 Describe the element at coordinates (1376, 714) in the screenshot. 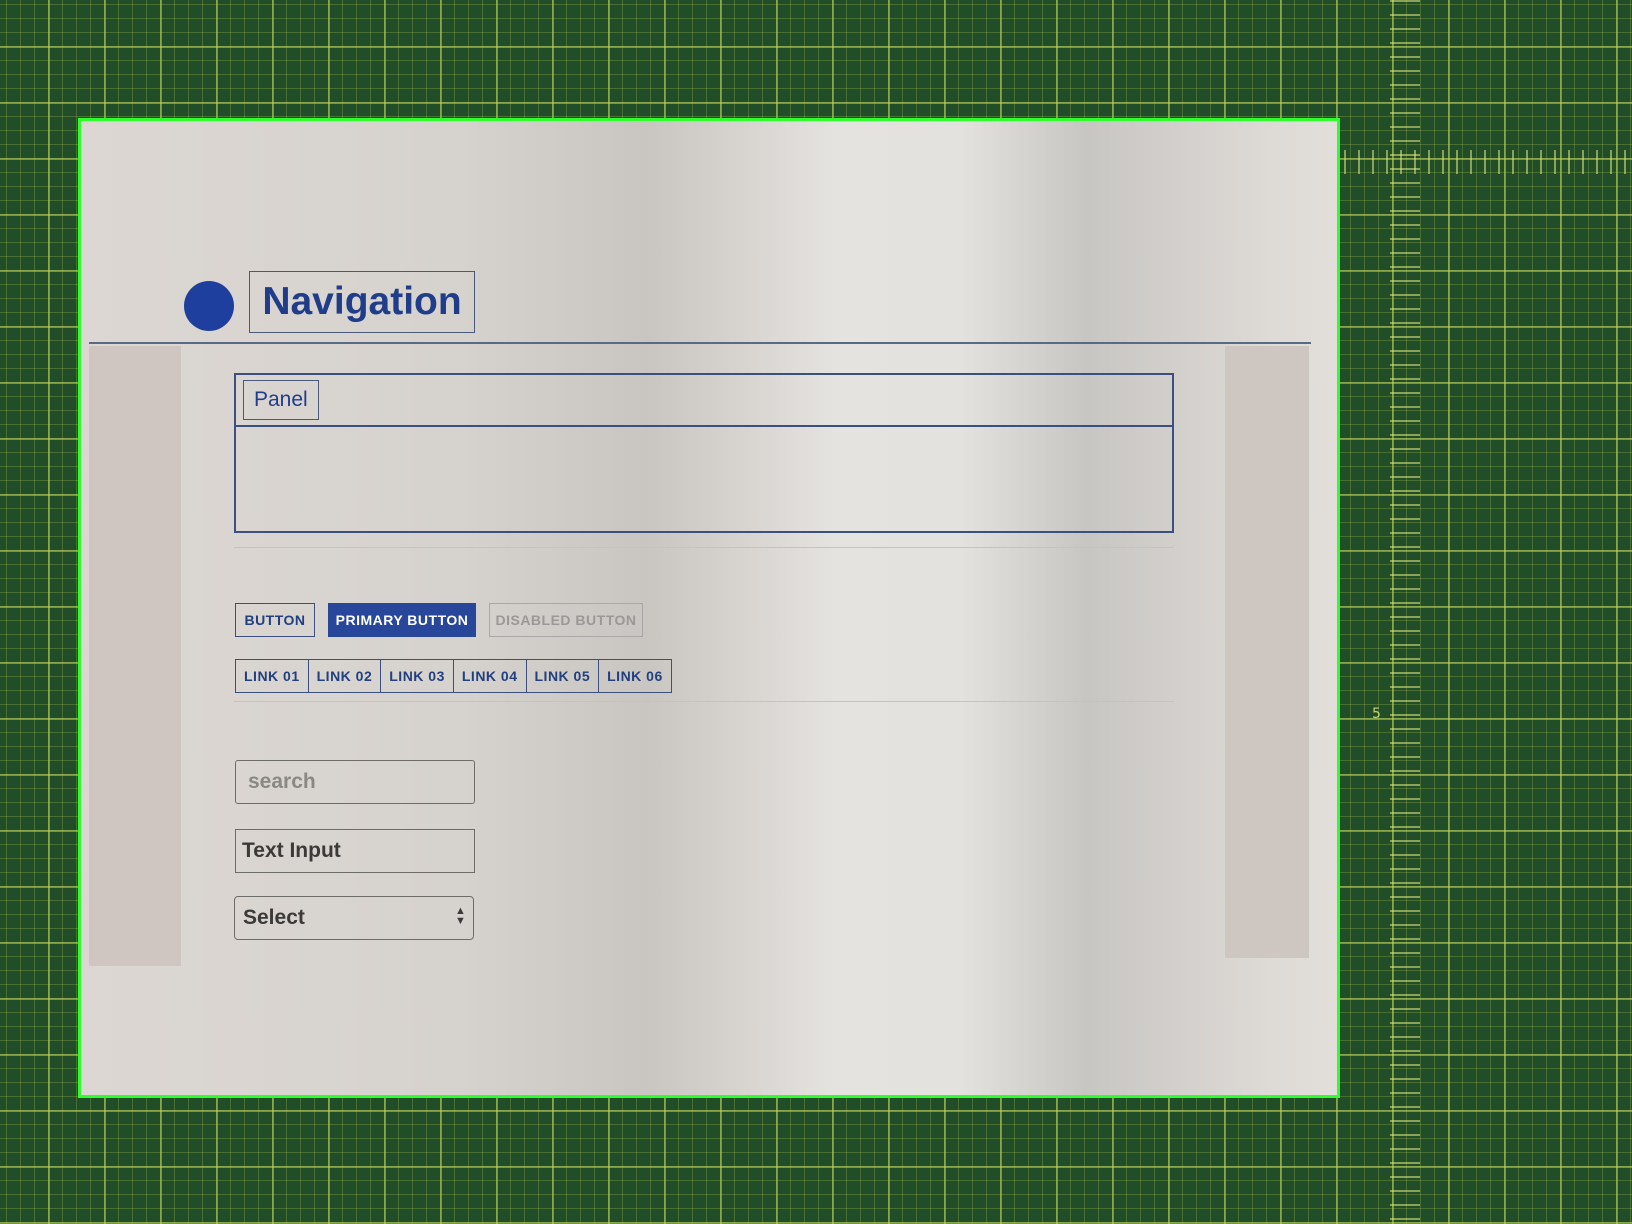

I see `mat-ruler-number: 5` at that location.